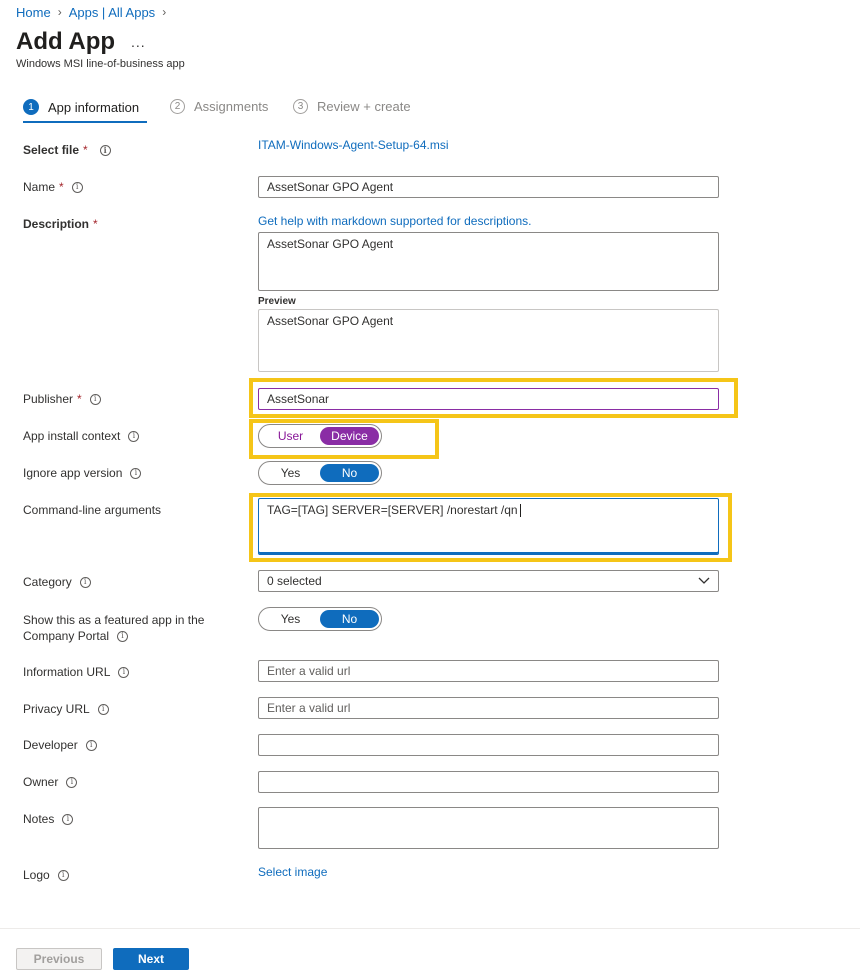 The width and height of the screenshot is (860, 980). I want to click on text-caret, so click(520, 511).